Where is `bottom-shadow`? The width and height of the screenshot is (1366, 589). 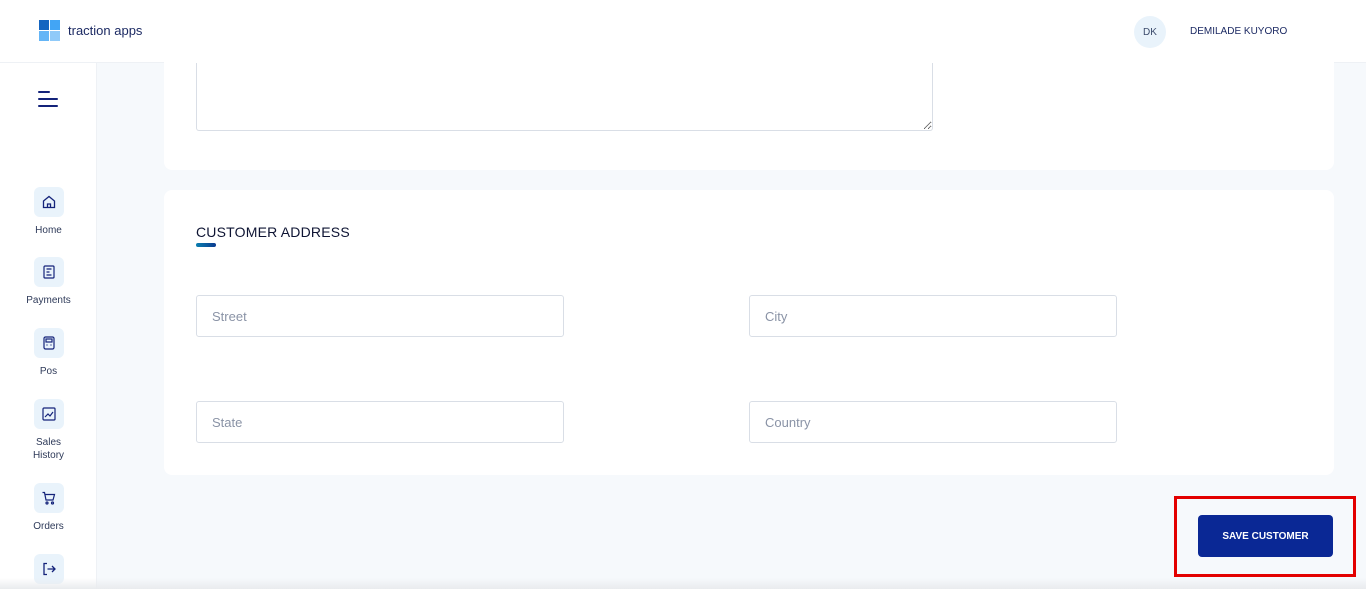 bottom-shadow is located at coordinates (683, 583).